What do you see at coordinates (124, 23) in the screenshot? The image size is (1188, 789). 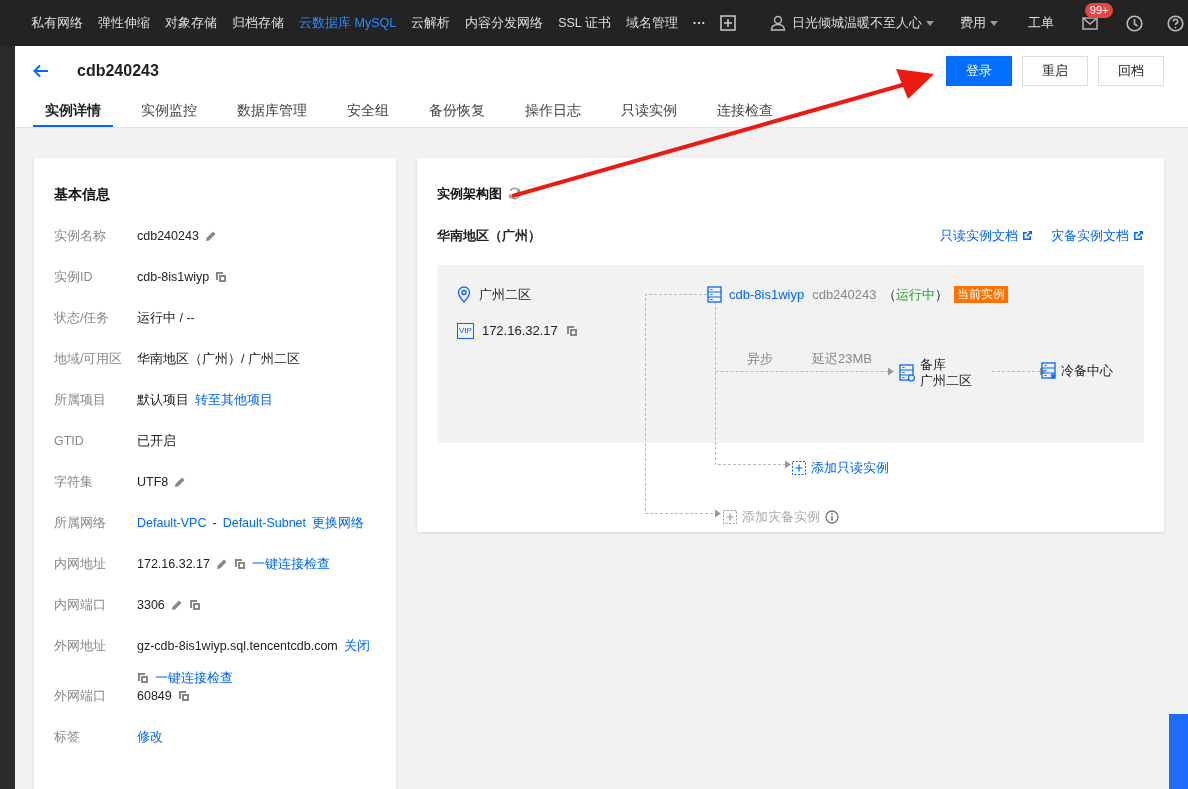 I see `nav-item: 弹性伸缩` at bounding box center [124, 23].